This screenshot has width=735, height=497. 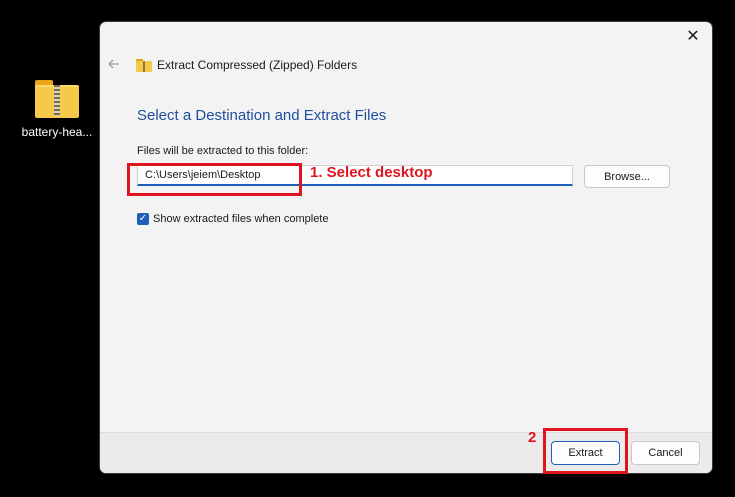 I want to click on destination-label: Files will be extracted to this folder:, so click(x=223, y=151).